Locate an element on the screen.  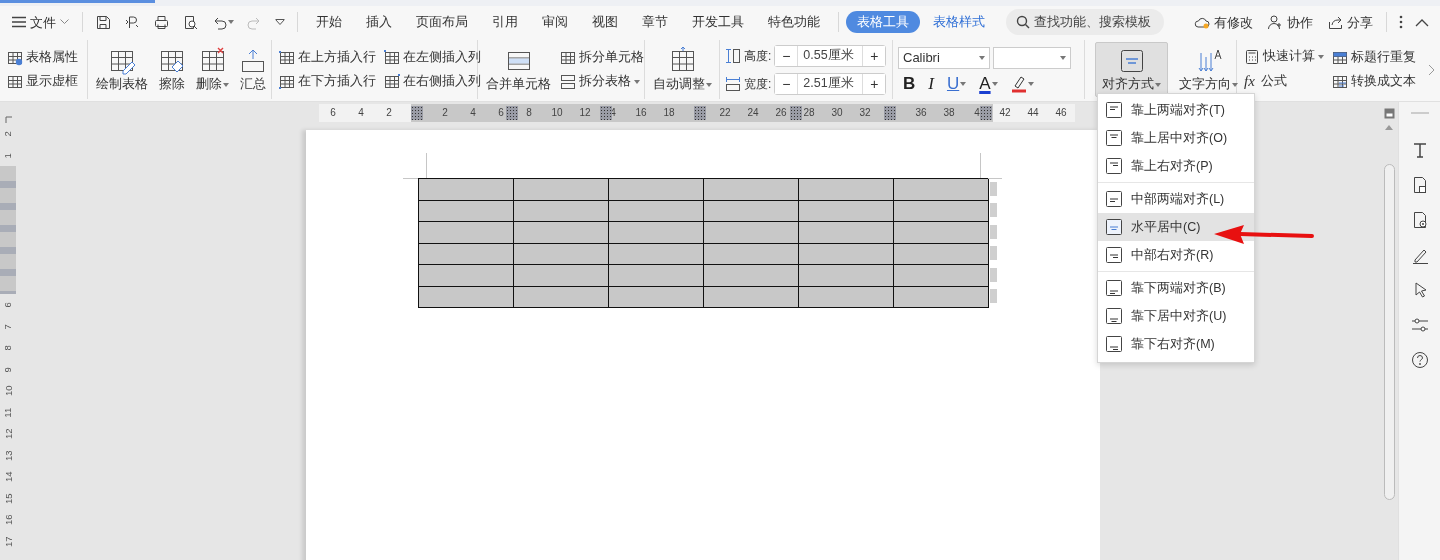
tab: 表格样式 is located at coordinates (959, 22).